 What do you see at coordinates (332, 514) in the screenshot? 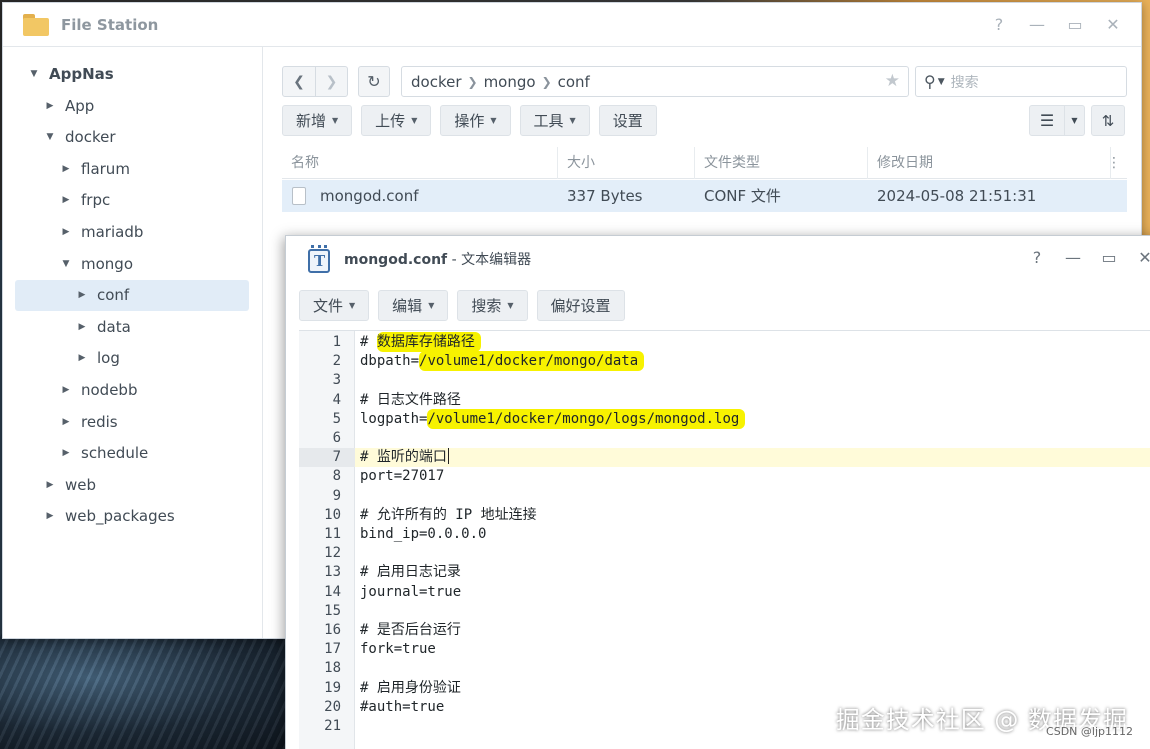
I see `line-number: 10` at bounding box center [332, 514].